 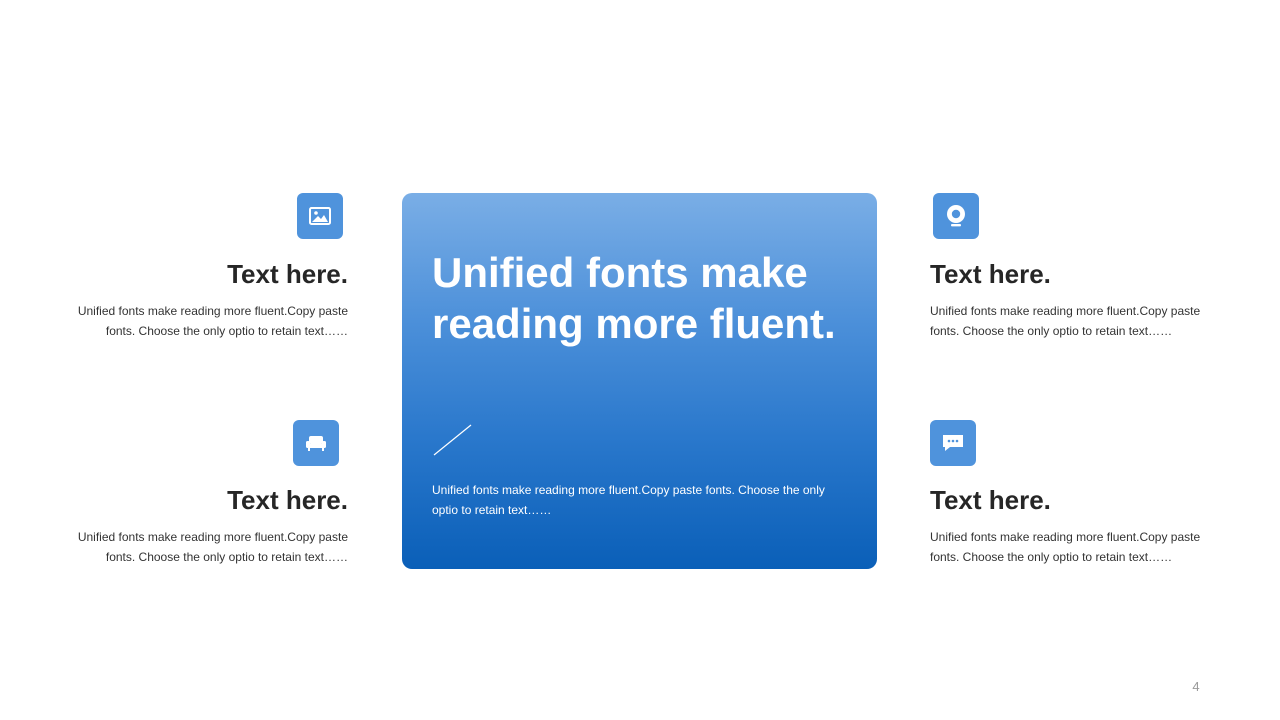 What do you see at coordinates (956, 216) in the screenshot?
I see `webcam-icon` at bounding box center [956, 216].